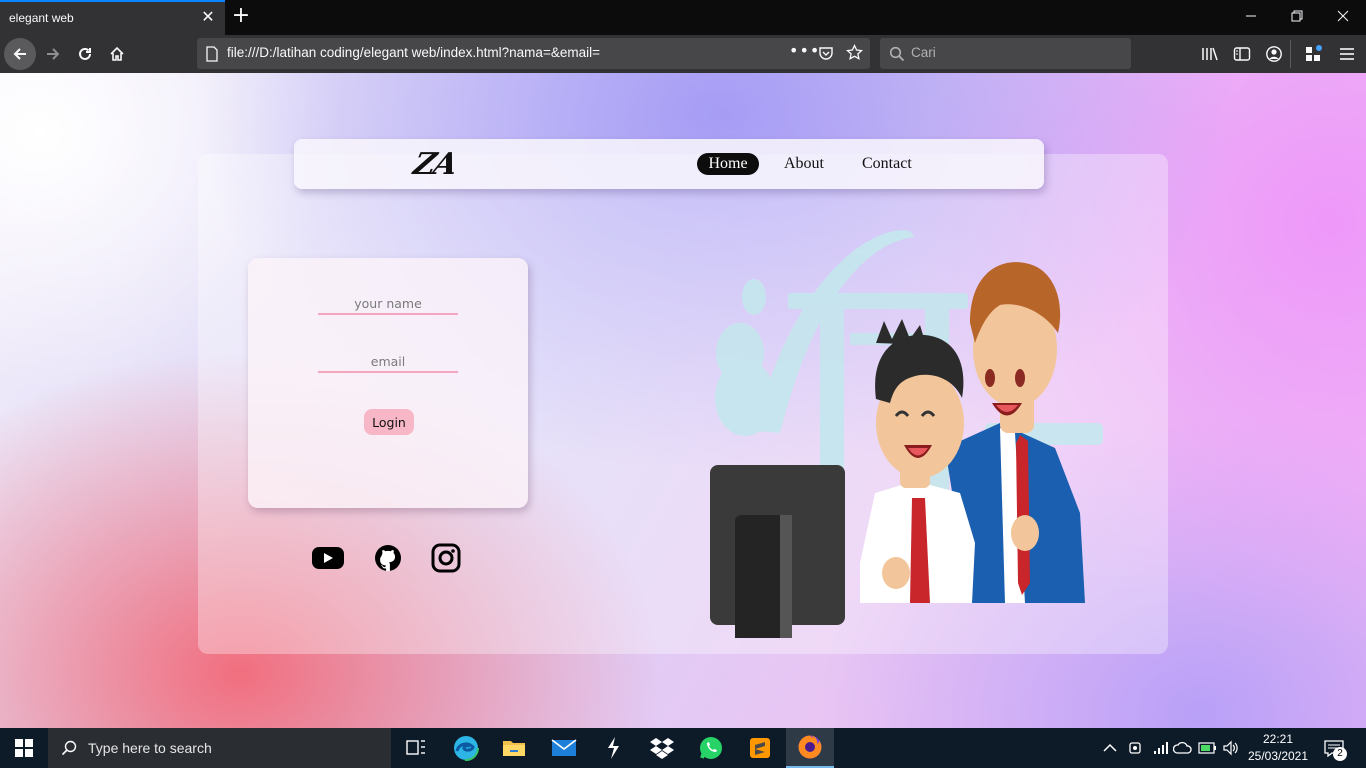 Image resolution: width=1366 pixels, height=768 pixels. What do you see at coordinates (514, 748) in the screenshot?
I see `file-explorer-icon` at bounding box center [514, 748].